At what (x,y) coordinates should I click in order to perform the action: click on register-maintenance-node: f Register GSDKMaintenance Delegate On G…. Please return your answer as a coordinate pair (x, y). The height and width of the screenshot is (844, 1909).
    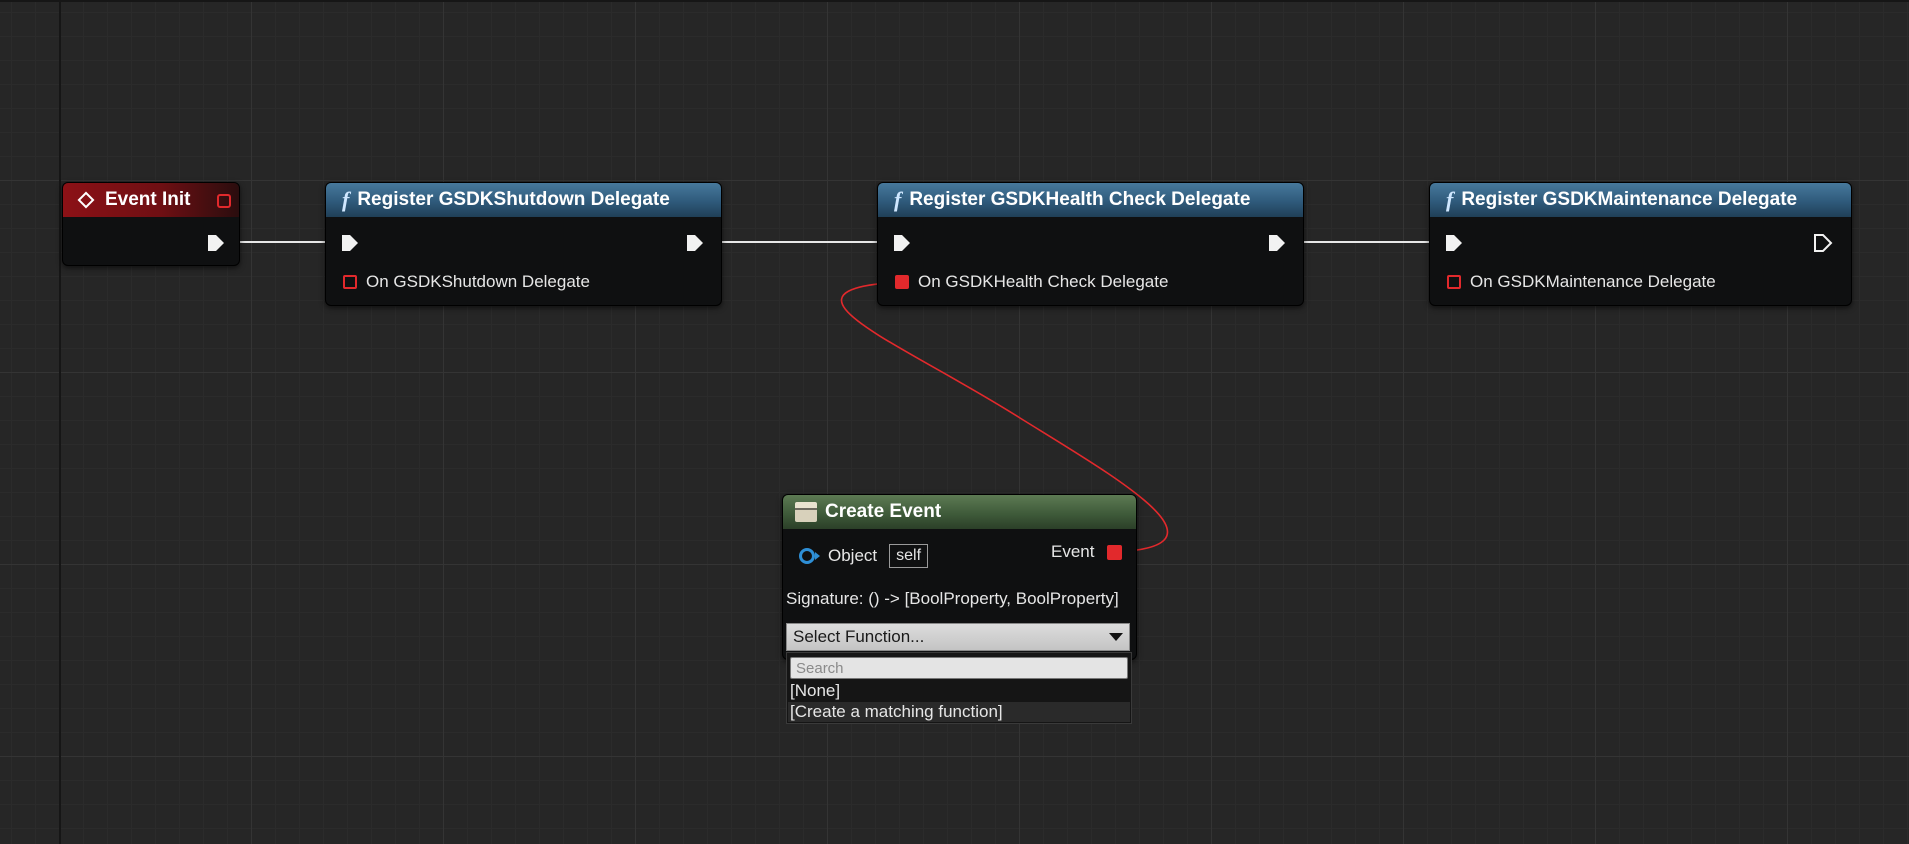
    Looking at the image, I should click on (1640, 244).